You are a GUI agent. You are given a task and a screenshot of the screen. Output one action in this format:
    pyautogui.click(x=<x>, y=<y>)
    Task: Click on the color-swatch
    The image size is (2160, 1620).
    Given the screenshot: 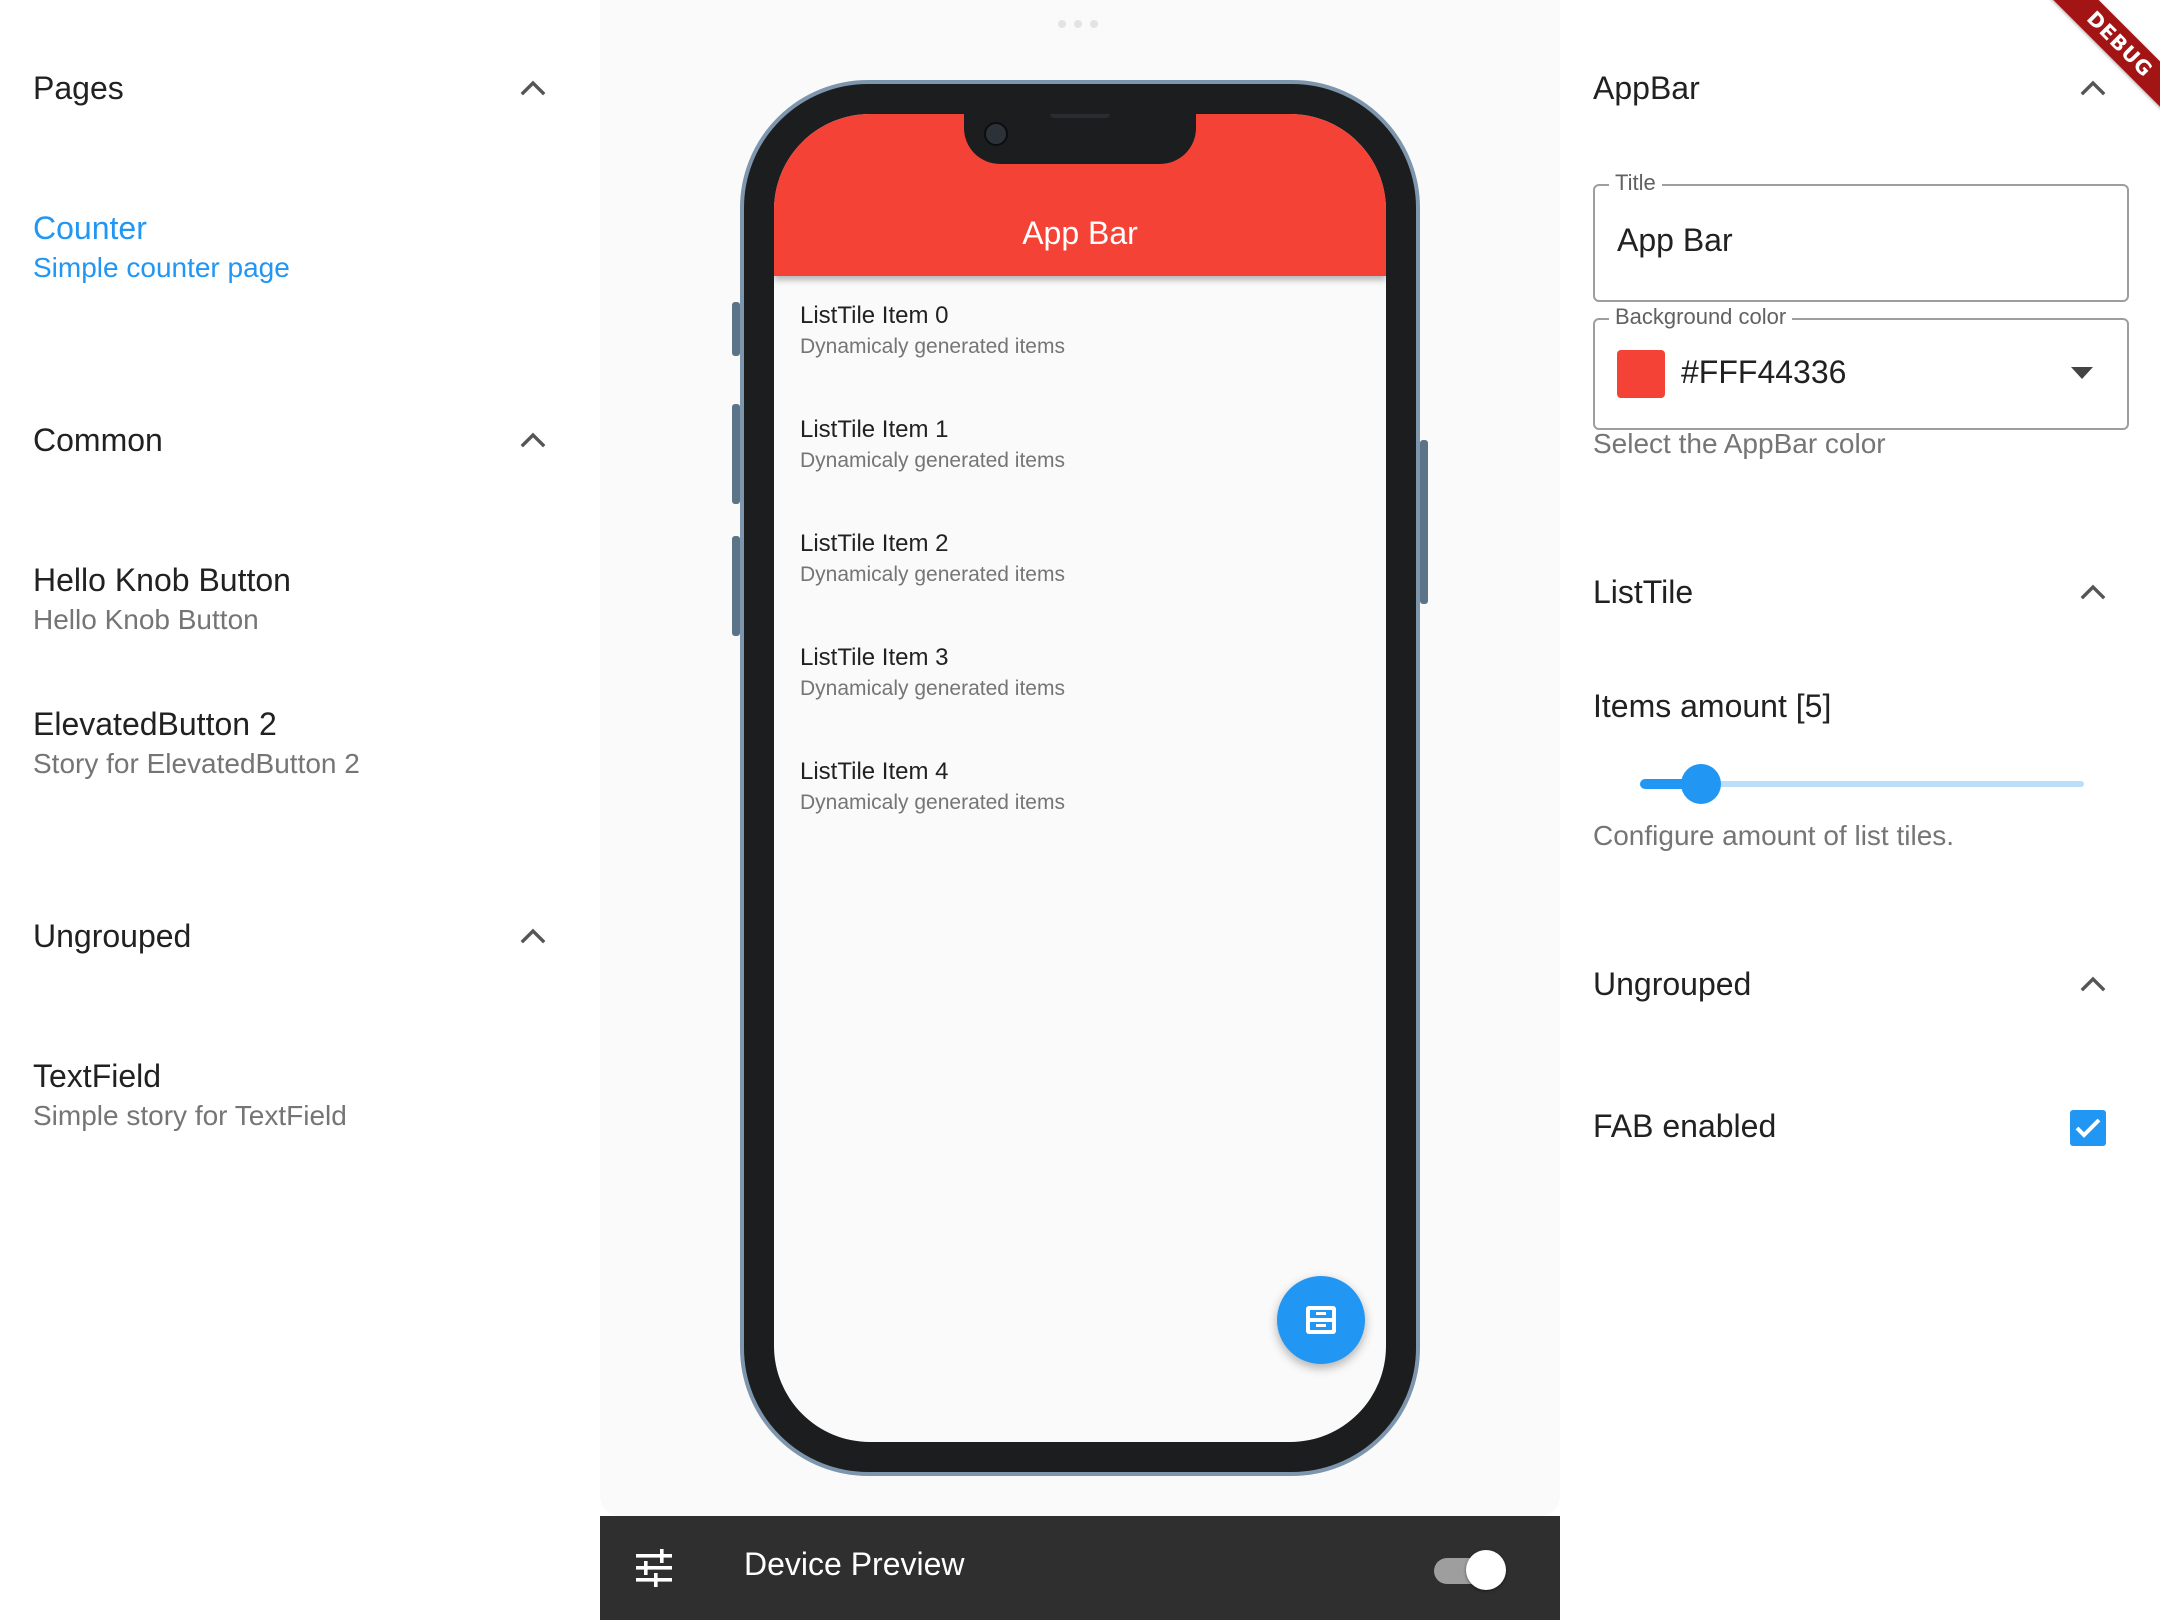 What is the action you would take?
    pyautogui.click(x=1641, y=374)
    